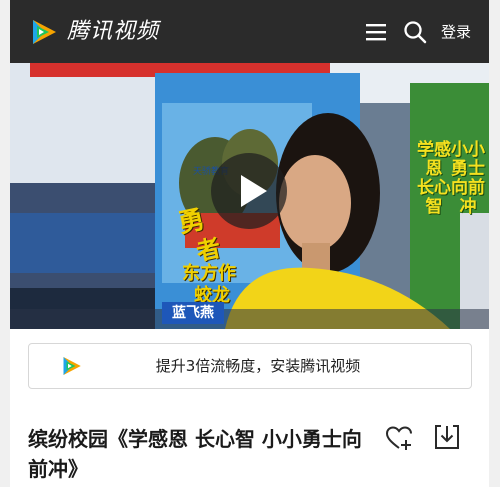 This screenshot has height=487, width=500. What do you see at coordinates (415, 32) in the screenshot?
I see `search-icon` at bounding box center [415, 32].